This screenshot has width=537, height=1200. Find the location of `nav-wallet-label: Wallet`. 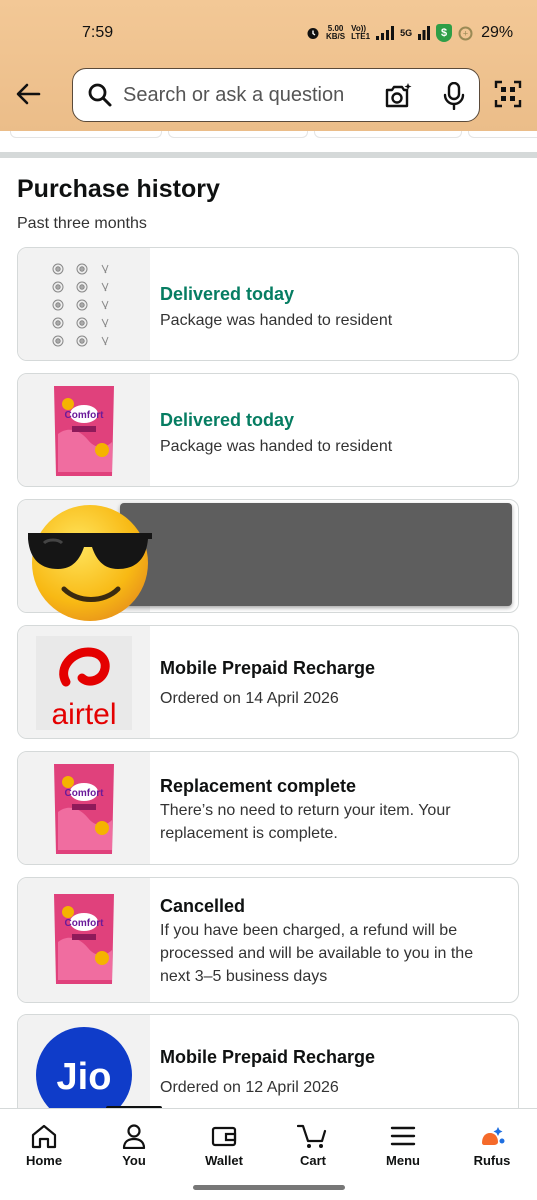

nav-wallet-label: Wallet is located at coordinates (224, 1160).